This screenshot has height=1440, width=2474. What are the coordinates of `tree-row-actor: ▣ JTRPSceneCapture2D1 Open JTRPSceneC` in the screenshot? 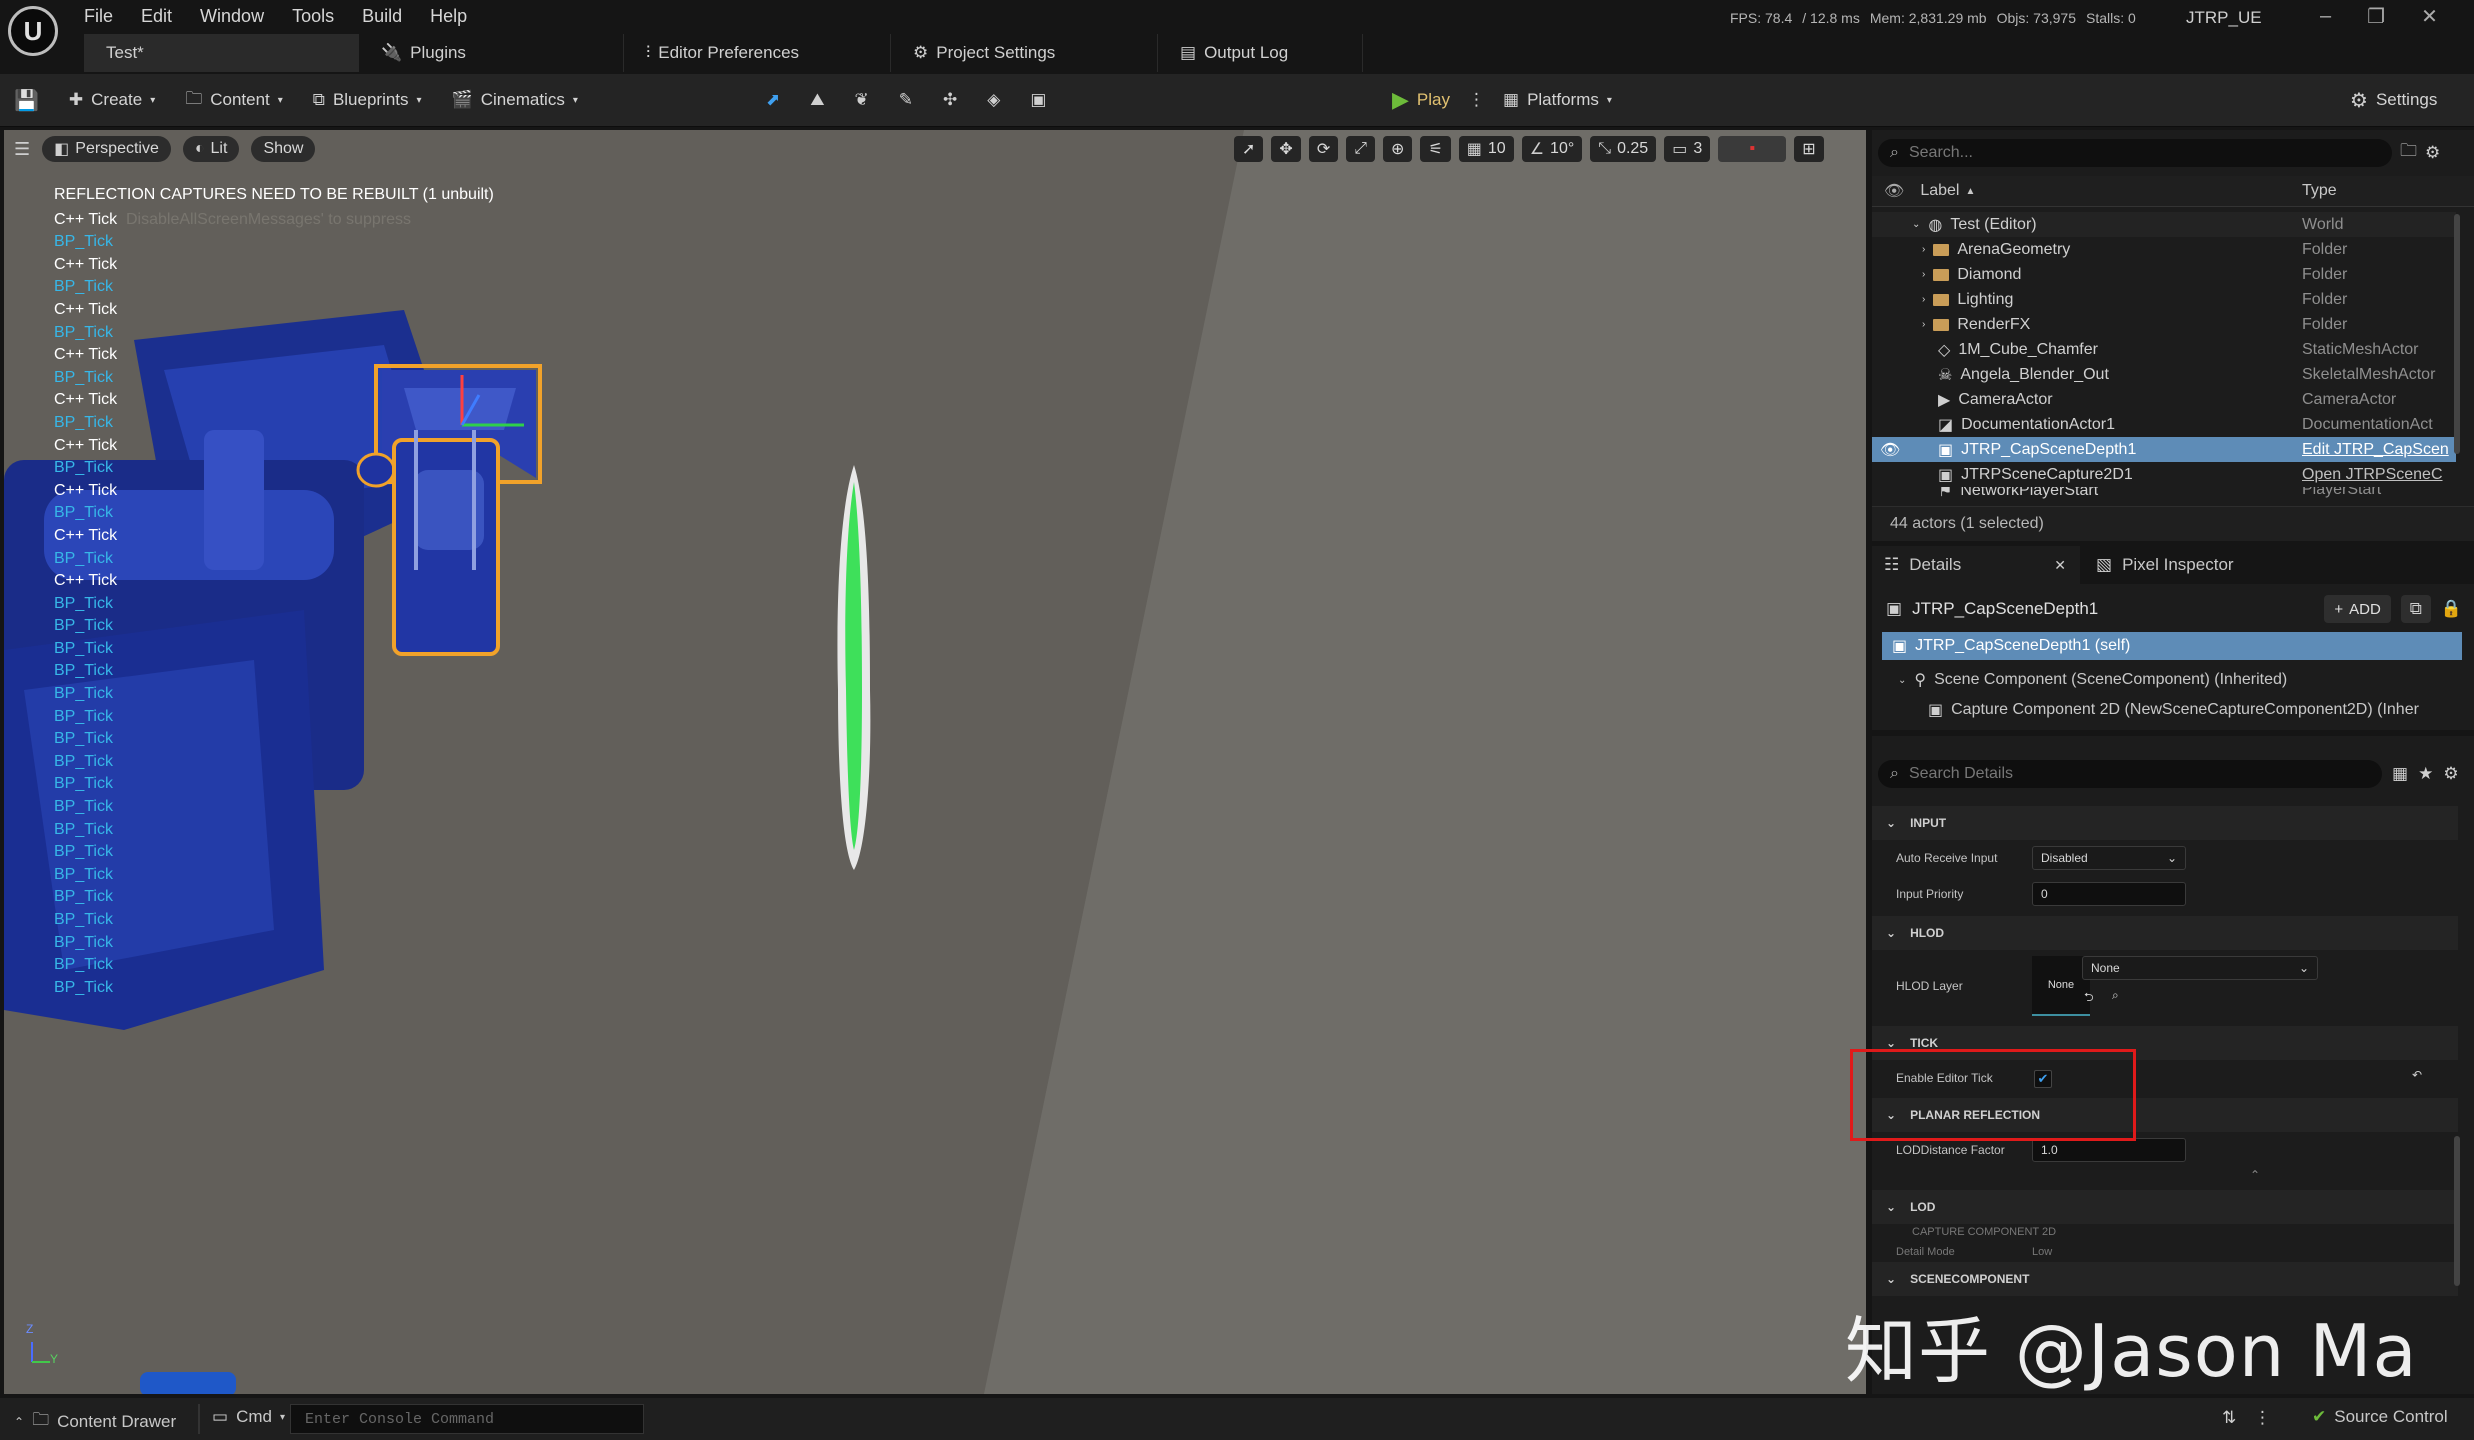 It's located at (2164, 474).